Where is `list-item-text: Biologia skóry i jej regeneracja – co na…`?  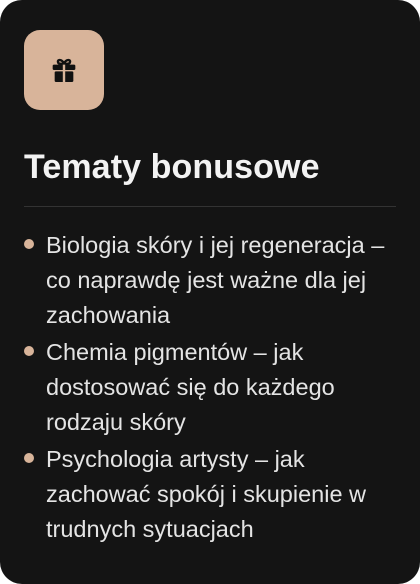
list-item-text: Biologia skóry i jej regeneracja – co na… is located at coordinates (215, 280).